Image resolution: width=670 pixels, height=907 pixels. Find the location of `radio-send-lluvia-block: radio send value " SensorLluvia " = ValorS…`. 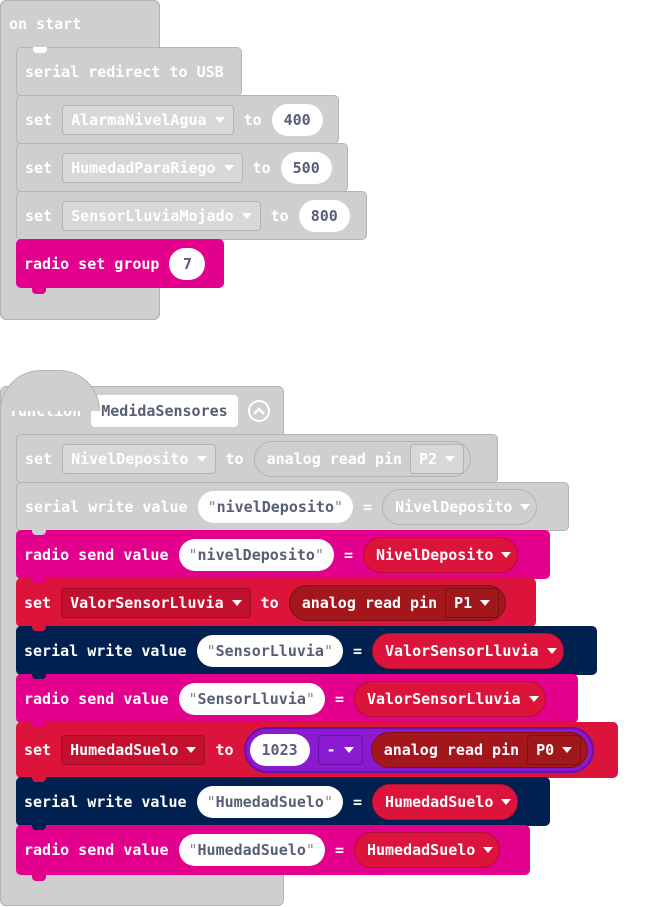

radio-send-lluvia-block: radio send value " SensorLluvia " = ValorS… is located at coordinates (297, 698).